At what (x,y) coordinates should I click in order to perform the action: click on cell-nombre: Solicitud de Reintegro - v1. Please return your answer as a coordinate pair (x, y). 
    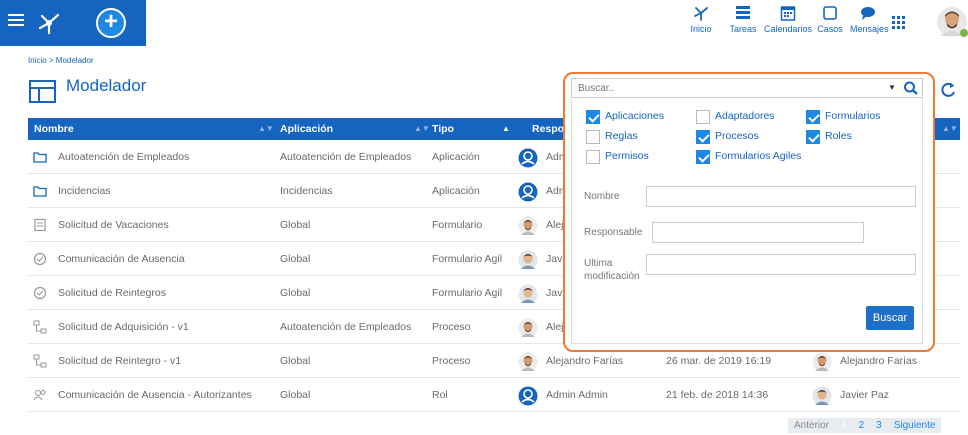
    Looking at the image, I should click on (119, 361).